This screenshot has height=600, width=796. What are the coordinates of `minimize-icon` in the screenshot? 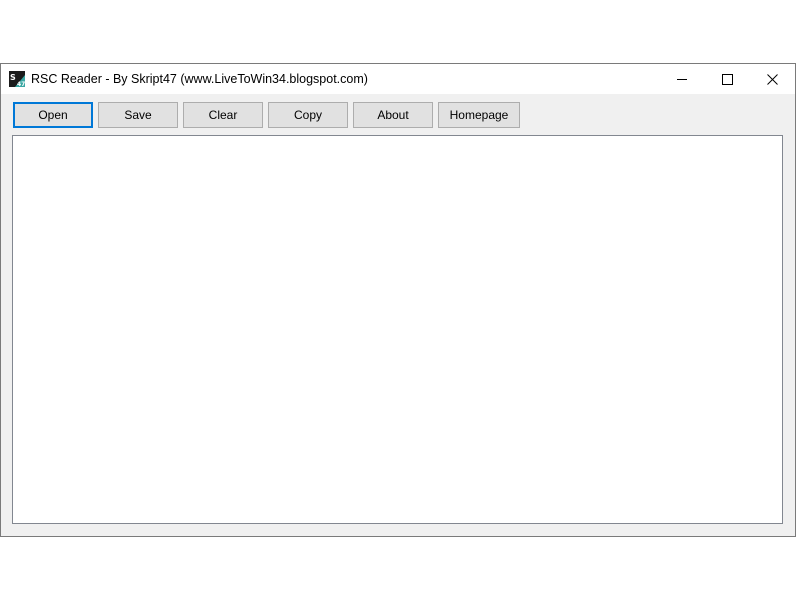 It's located at (682, 79).